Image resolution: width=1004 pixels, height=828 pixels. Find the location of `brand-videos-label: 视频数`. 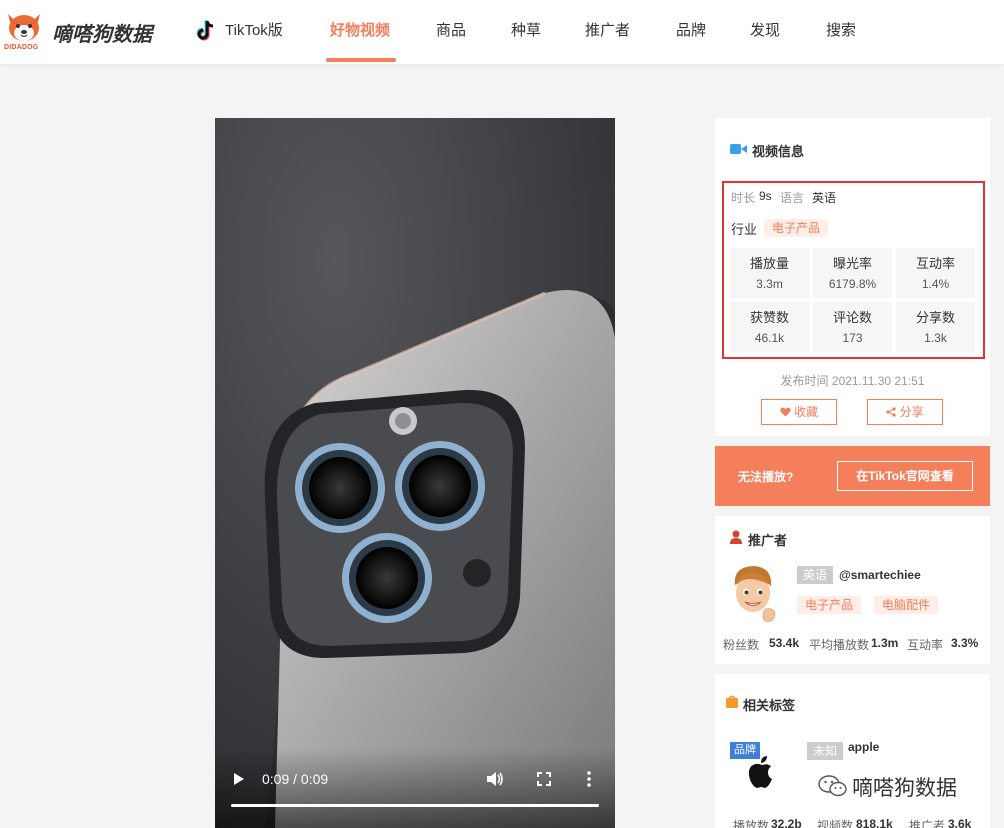

brand-videos-label: 视频数 is located at coordinates (835, 823).